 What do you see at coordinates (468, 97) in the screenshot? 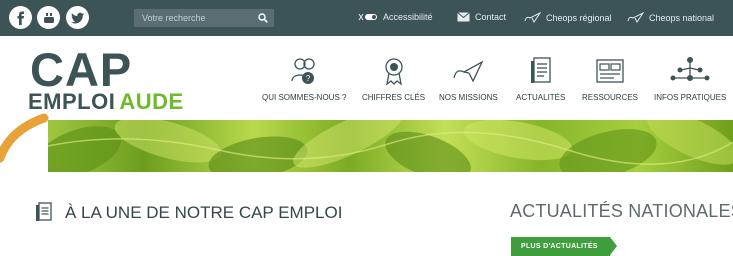
I see `nav-label: NOS MISSIONS` at bounding box center [468, 97].